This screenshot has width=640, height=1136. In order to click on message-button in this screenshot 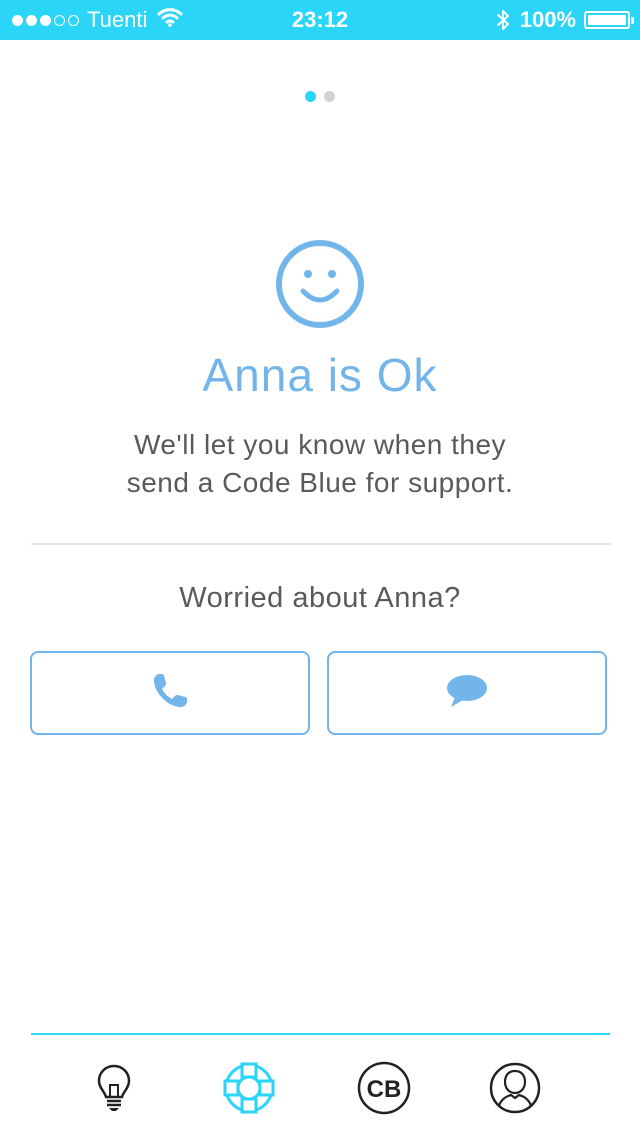, I will do `click(467, 693)`.